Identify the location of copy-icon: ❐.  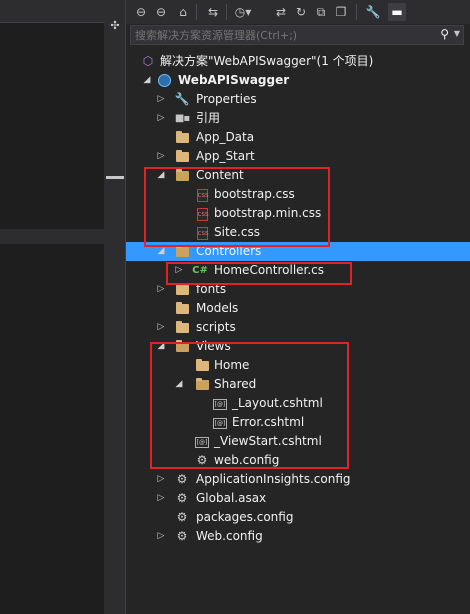
(341, 12).